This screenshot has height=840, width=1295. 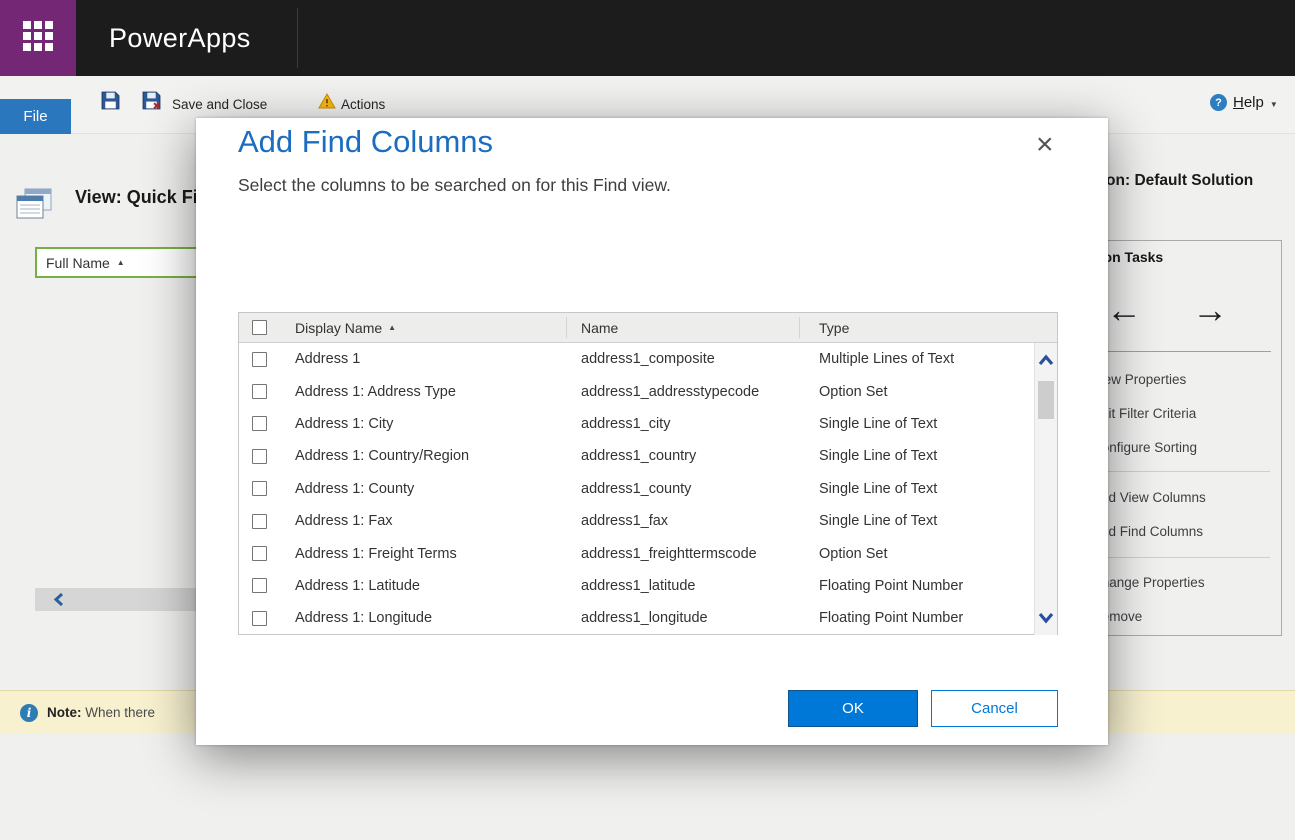 I want to click on cell-name: address1_fax, so click(x=625, y=521).